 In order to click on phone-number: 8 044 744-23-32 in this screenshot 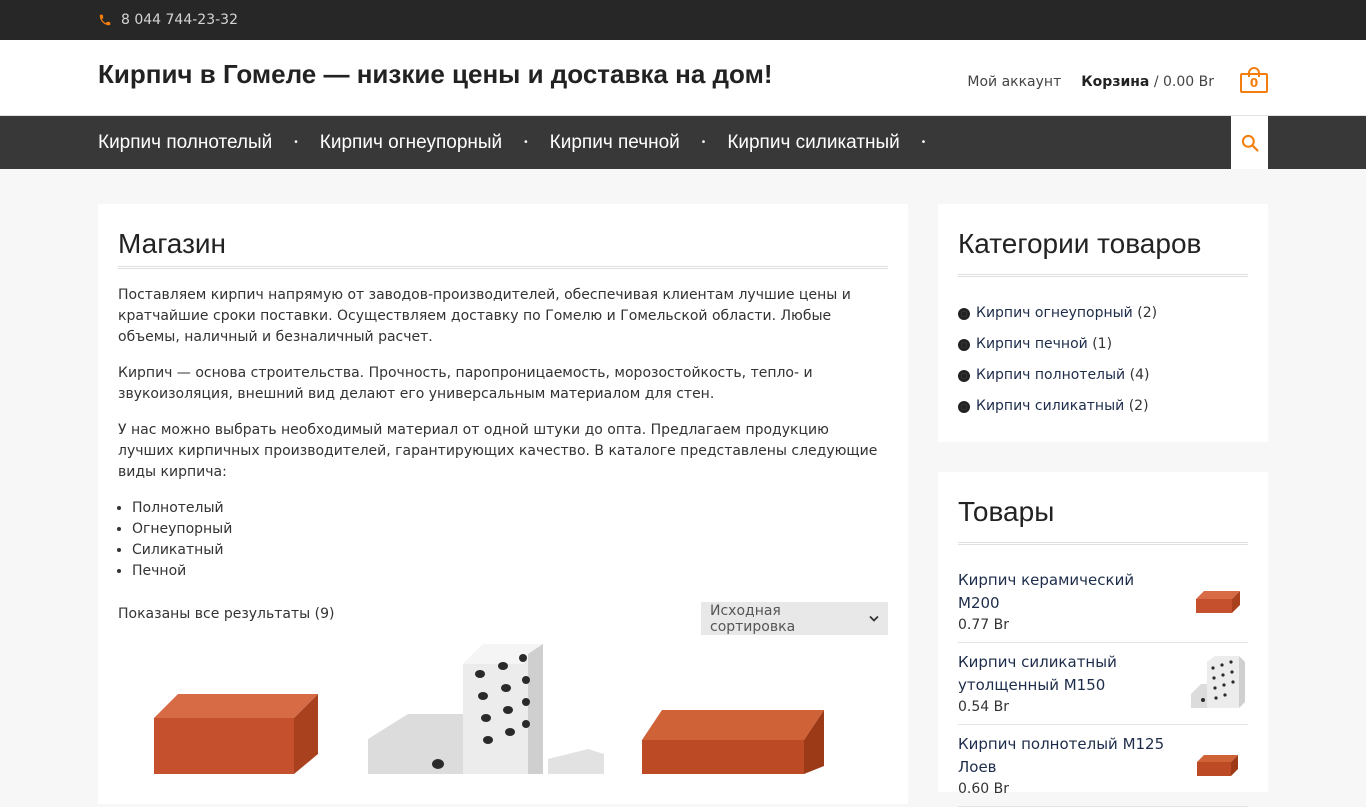, I will do `click(179, 20)`.